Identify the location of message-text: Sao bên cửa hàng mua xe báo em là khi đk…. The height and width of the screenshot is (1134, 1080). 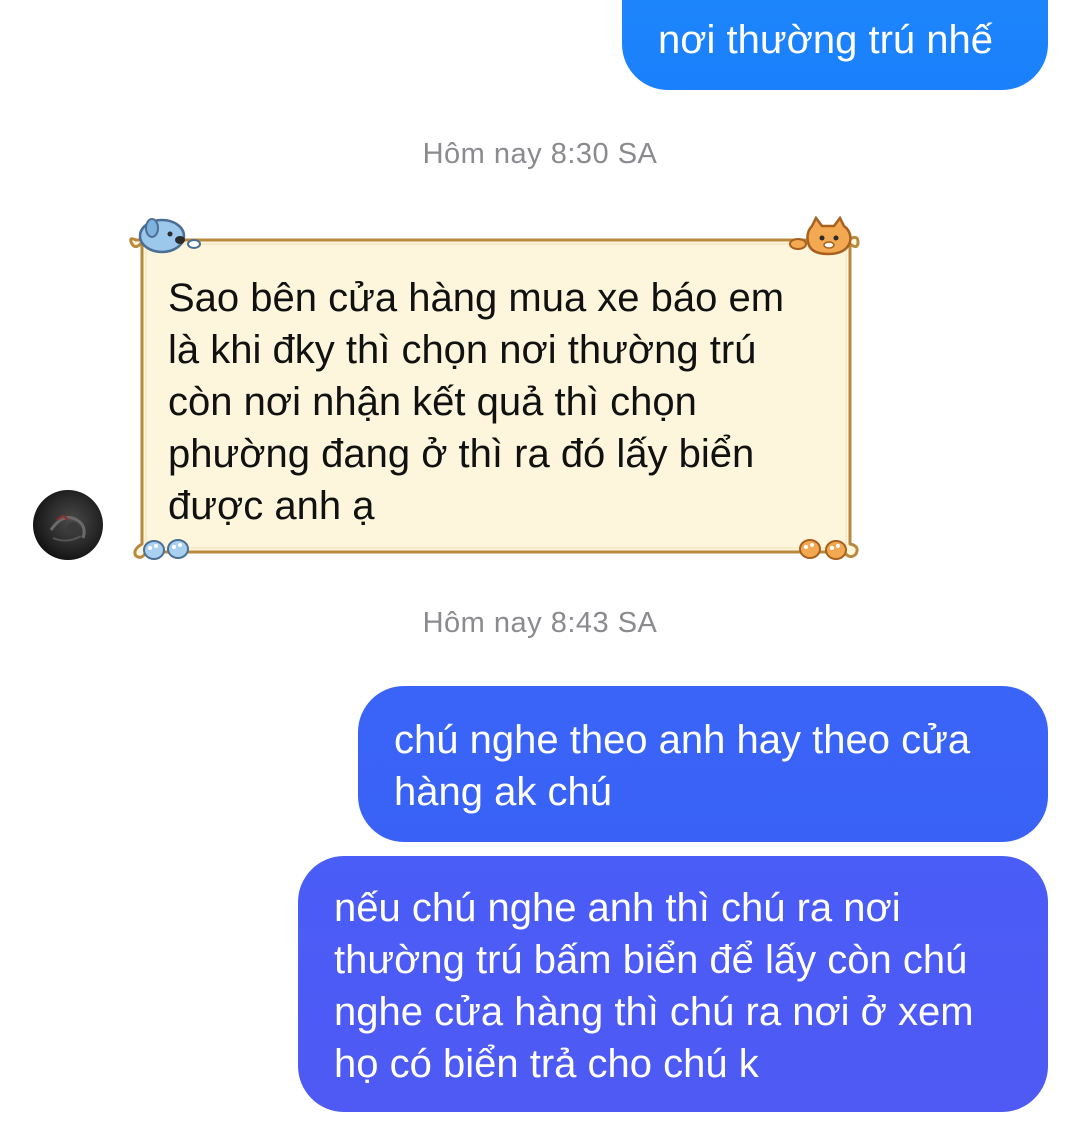
(503, 402).